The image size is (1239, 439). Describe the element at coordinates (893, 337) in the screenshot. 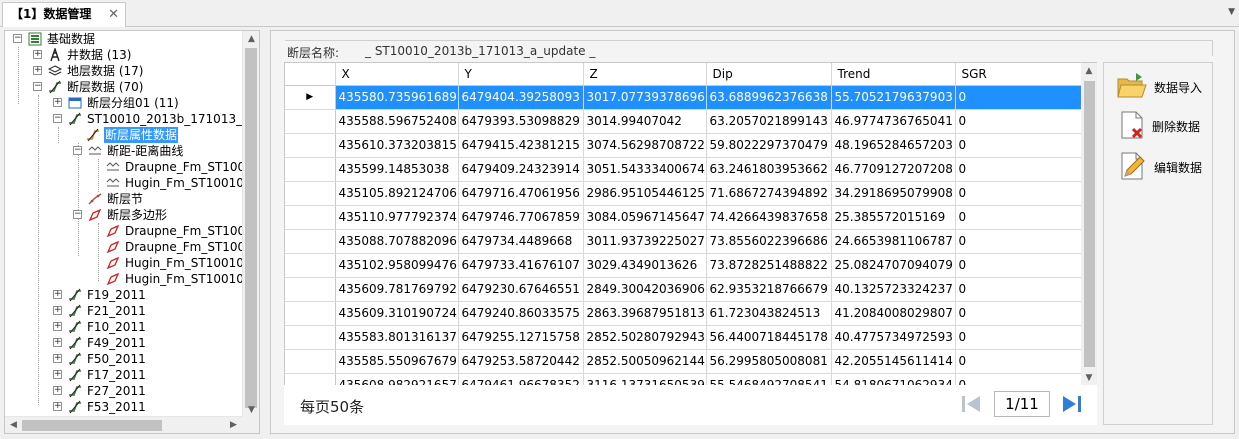

I see `cell-trend: 40.4775734972593` at that location.